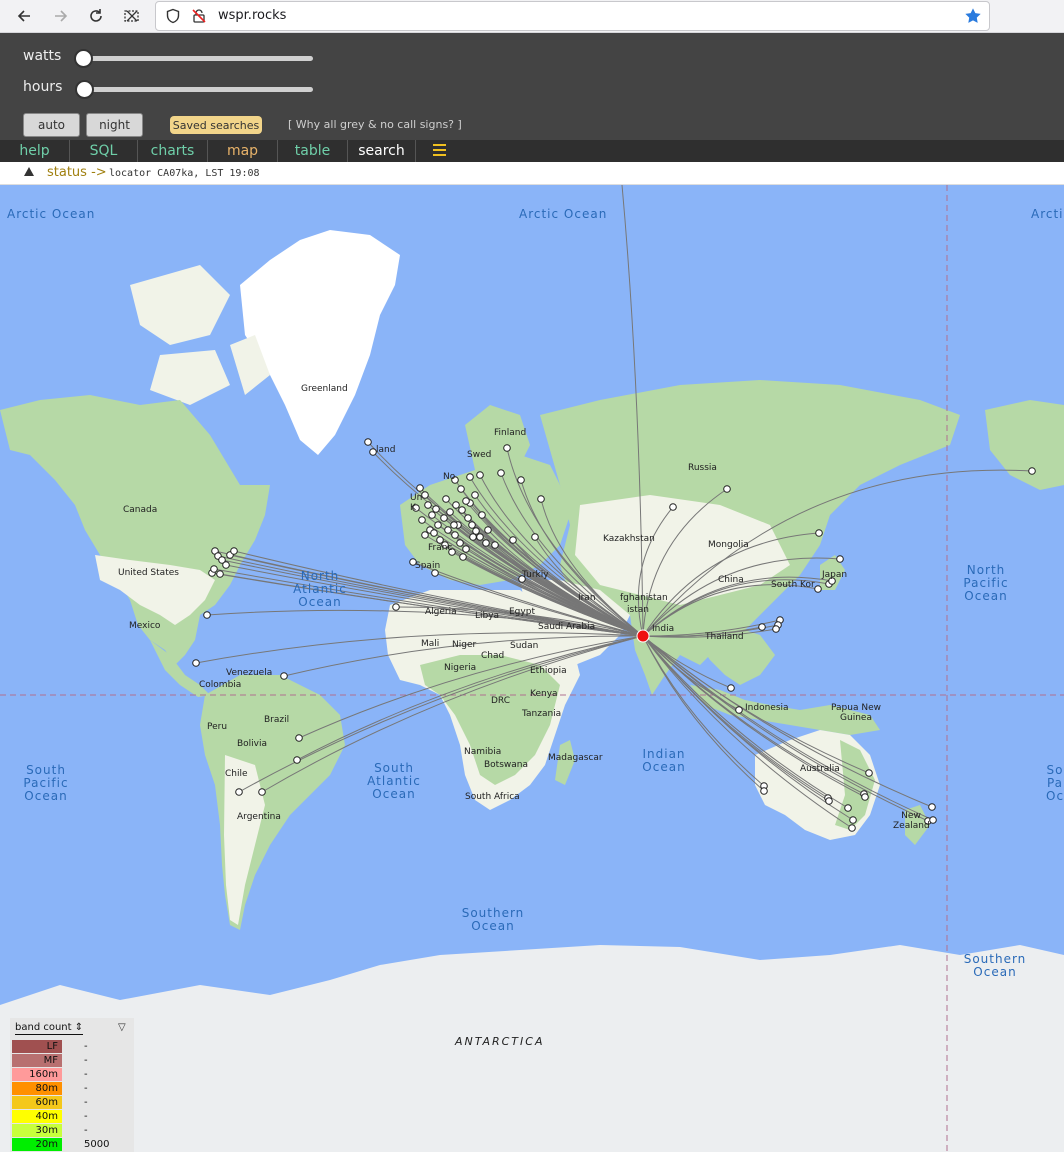  Describe the element at coordinates (77, 172) in the screenshot. I see `status-label: status ->` at that location.